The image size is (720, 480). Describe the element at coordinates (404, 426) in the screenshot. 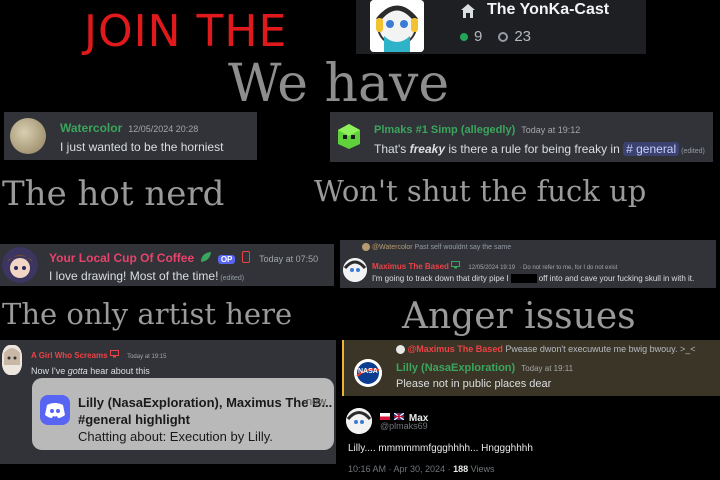

I see `tweet-handle: @plmaks69` at that location.